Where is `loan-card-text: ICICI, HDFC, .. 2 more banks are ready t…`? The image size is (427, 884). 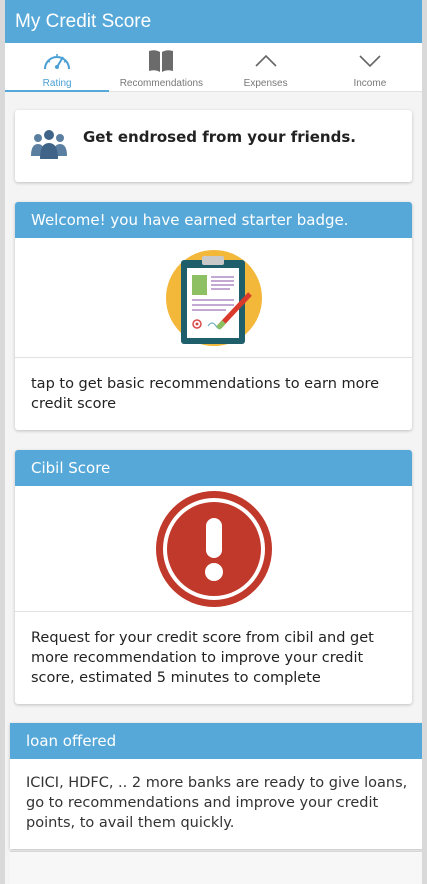 loan-card-text: ICICI, HDFC, .. 2 more banks are ready t… is located at coordinates (217, 803).